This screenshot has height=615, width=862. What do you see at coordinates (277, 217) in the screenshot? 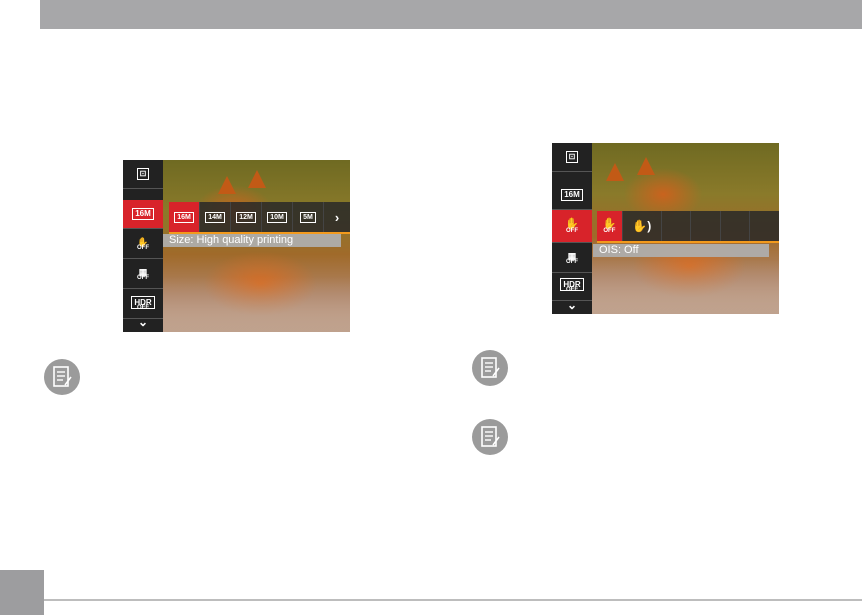
I see `option-10m: 10M` at bounding box center [277, 217].